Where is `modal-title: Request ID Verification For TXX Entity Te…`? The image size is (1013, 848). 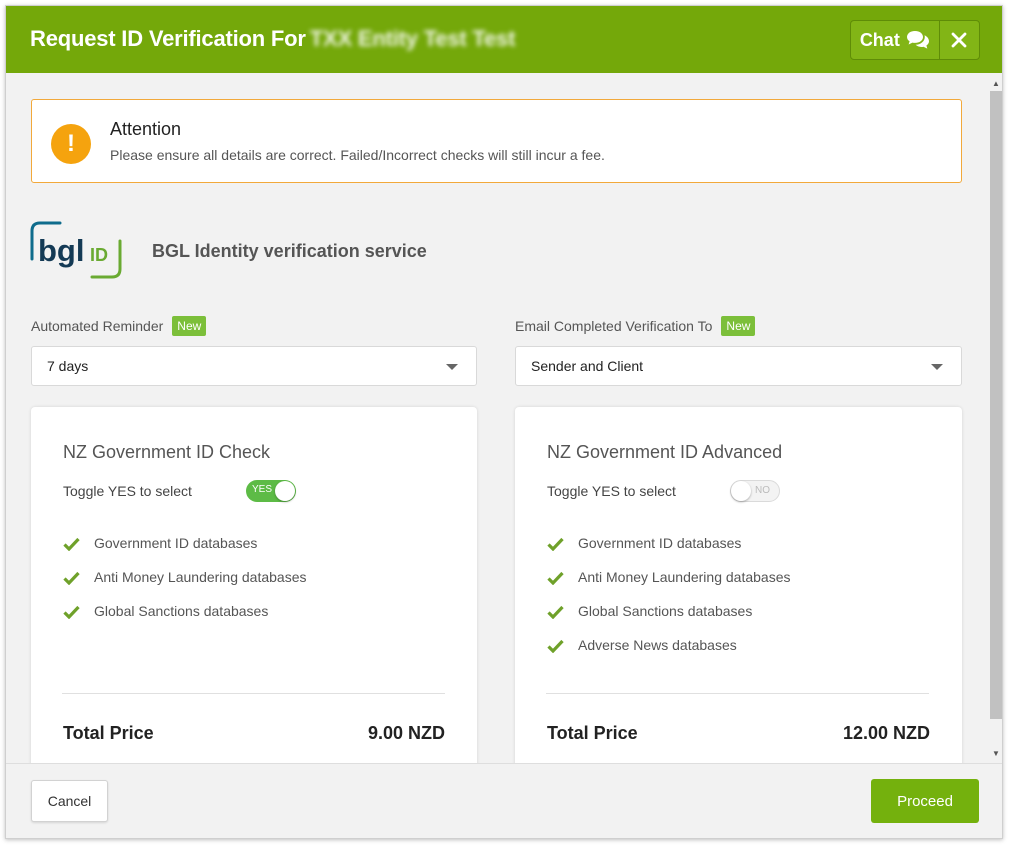 modal-title: Request ID Verification For TXX Entity Te… is located at coordinates (273, 38).